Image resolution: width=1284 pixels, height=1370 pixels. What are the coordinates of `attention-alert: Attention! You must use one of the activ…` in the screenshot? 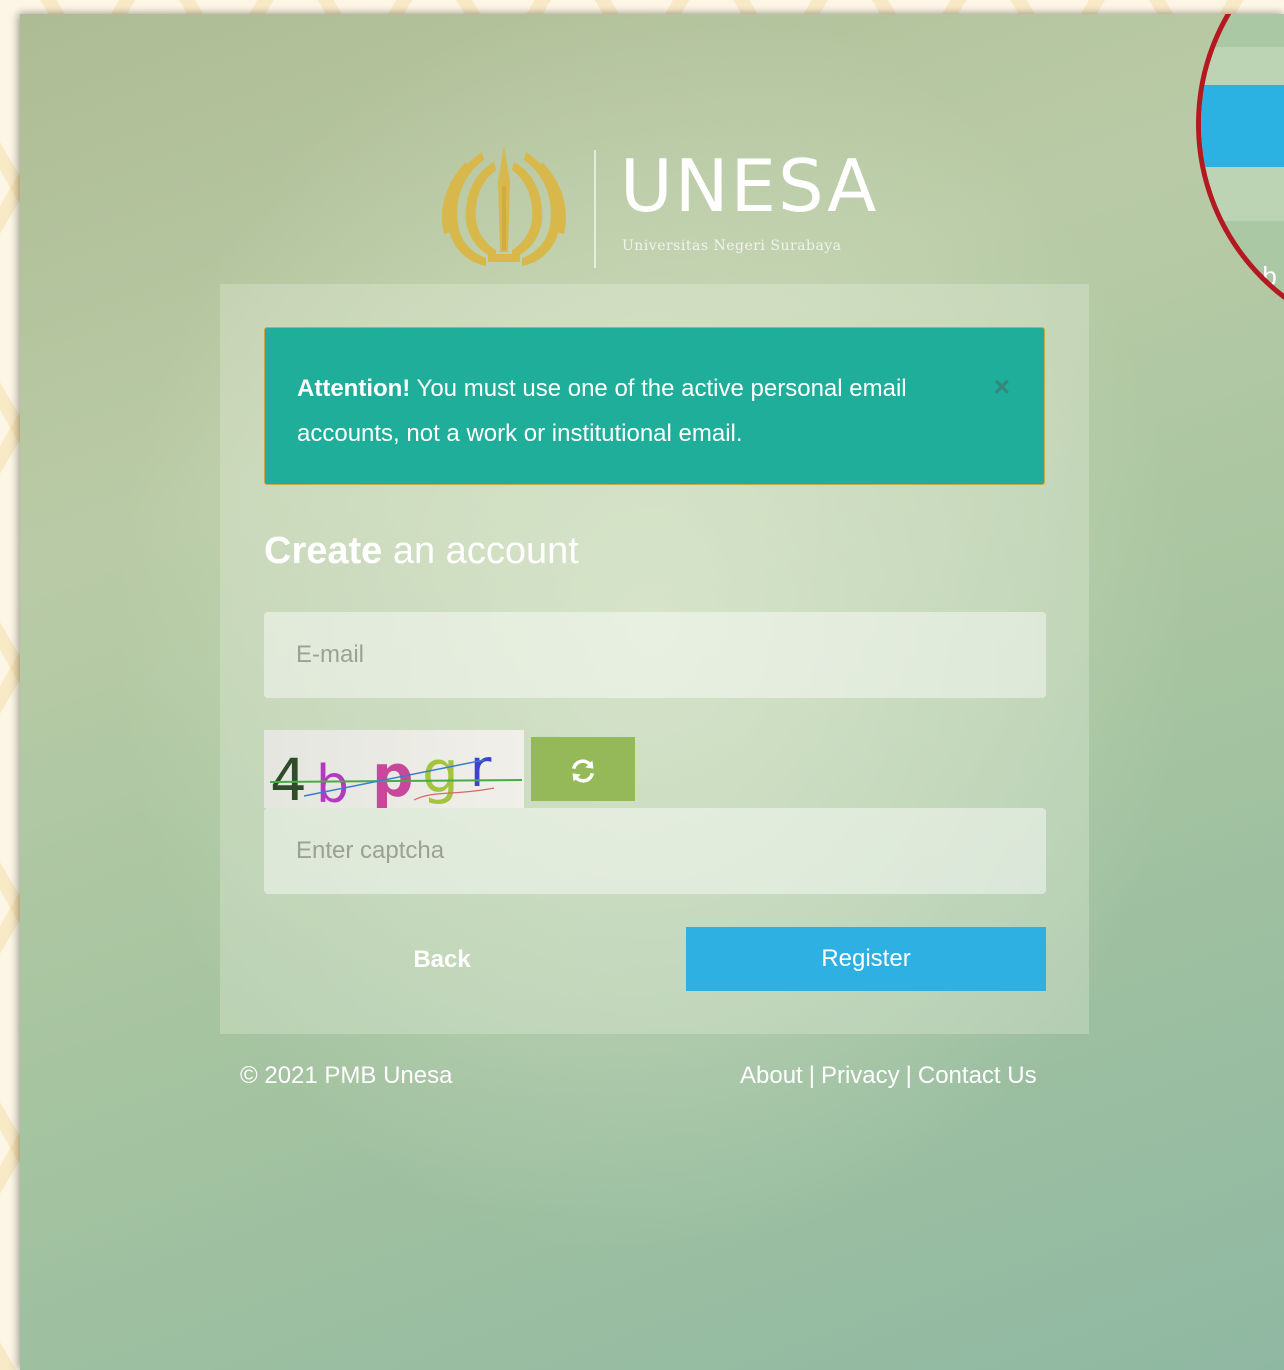 It's located at (654, 406).